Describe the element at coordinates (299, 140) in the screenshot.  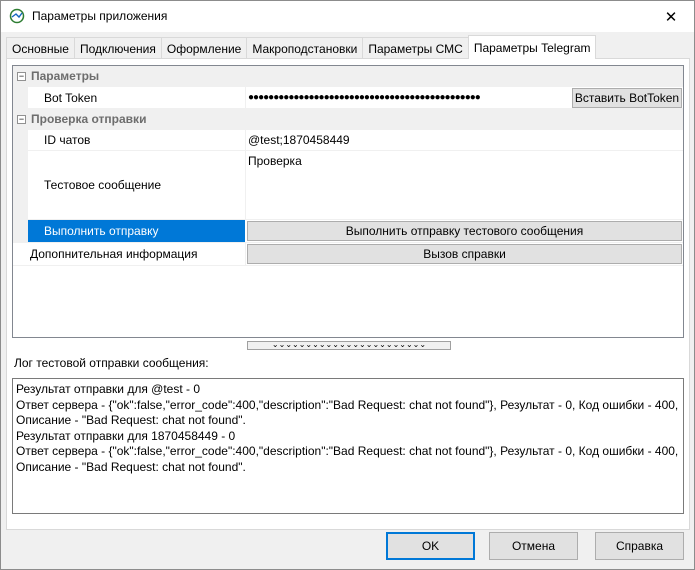
I see `chat-ids-field: @test;1870458449` at that location.